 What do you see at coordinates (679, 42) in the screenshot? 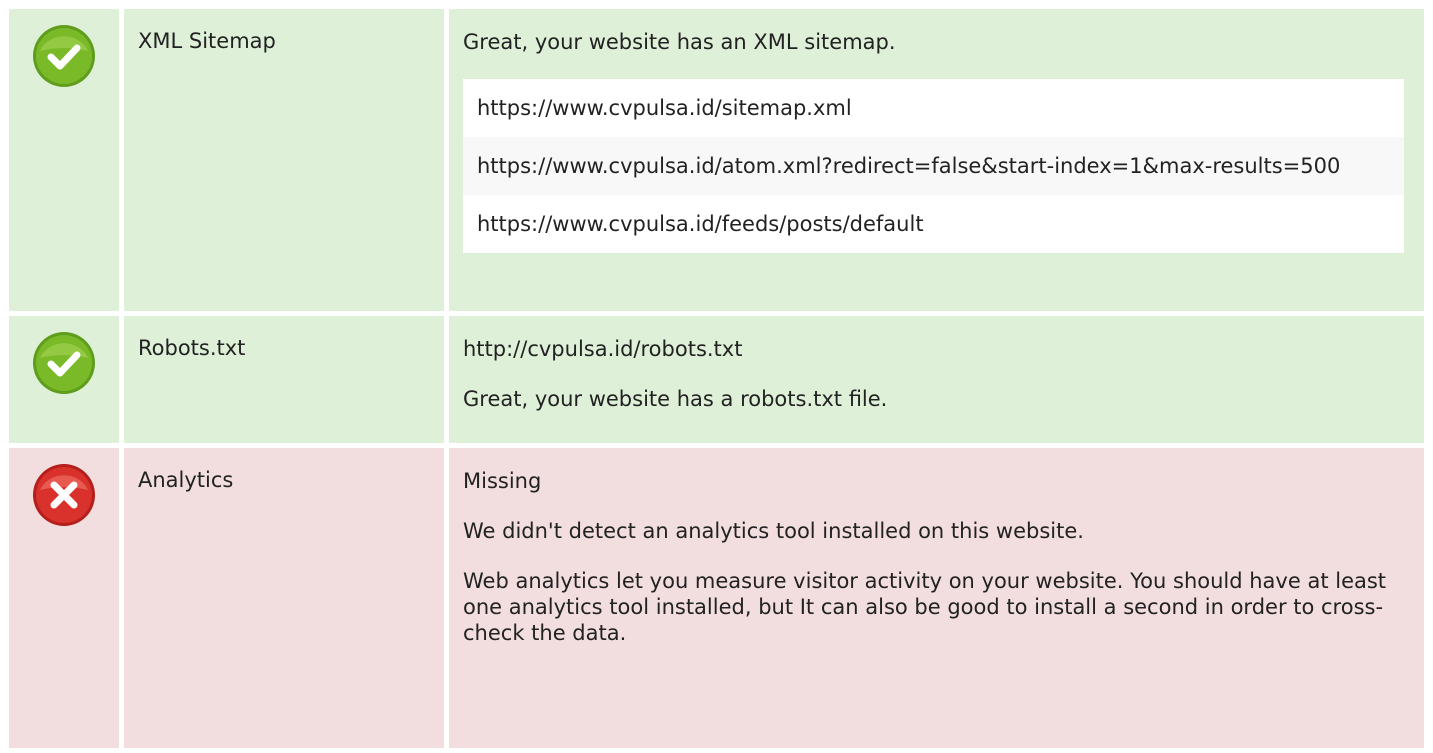
I see `result-message: Great, your website has an XML sitemap.` at bounding box center [679, 42].